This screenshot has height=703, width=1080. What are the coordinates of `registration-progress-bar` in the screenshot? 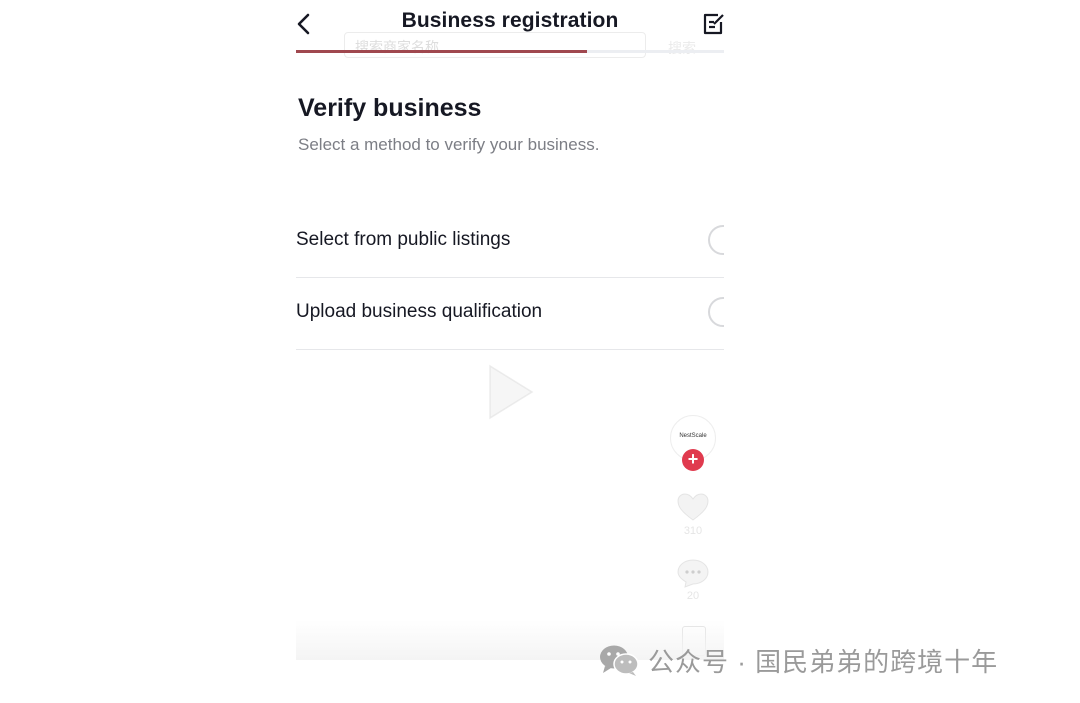 It's located at (510, 51).